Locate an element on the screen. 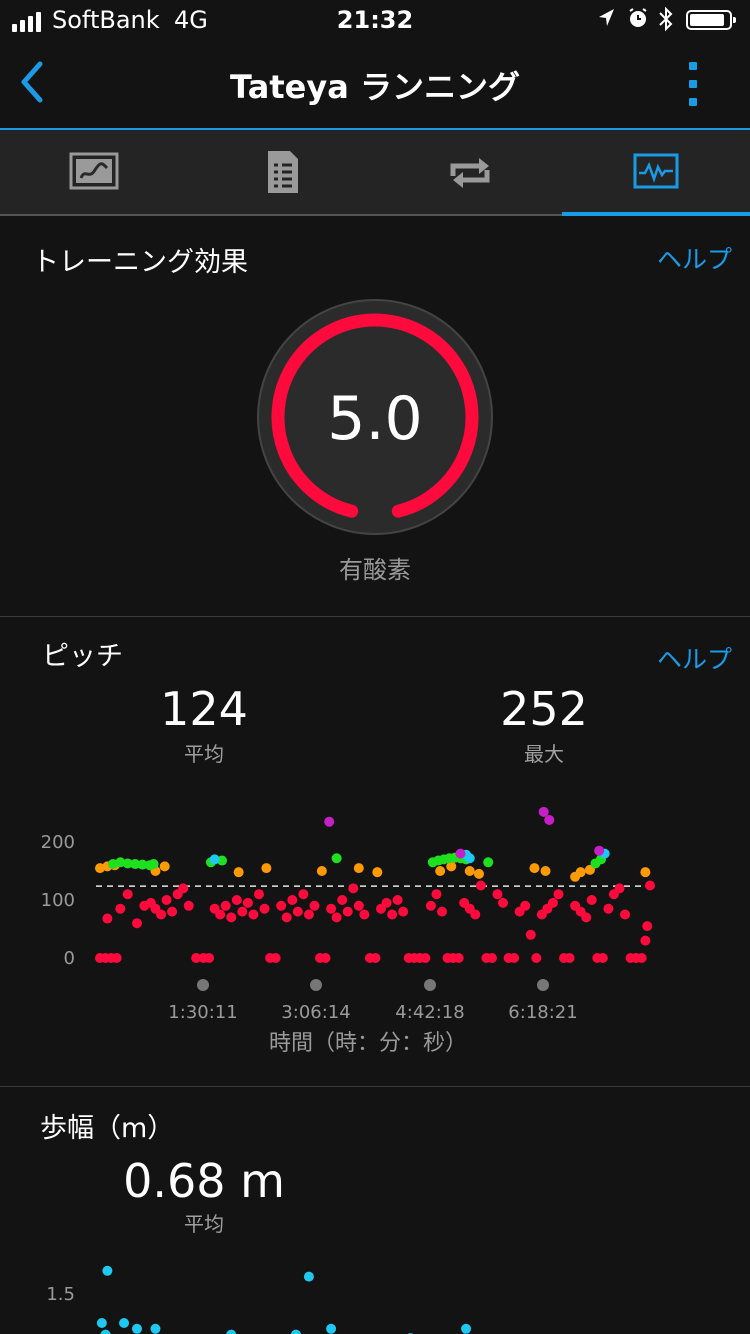 Image resolution: width=750 pixels, height=1334 pixels. more-menu-button is located at coordinates (694, 85).